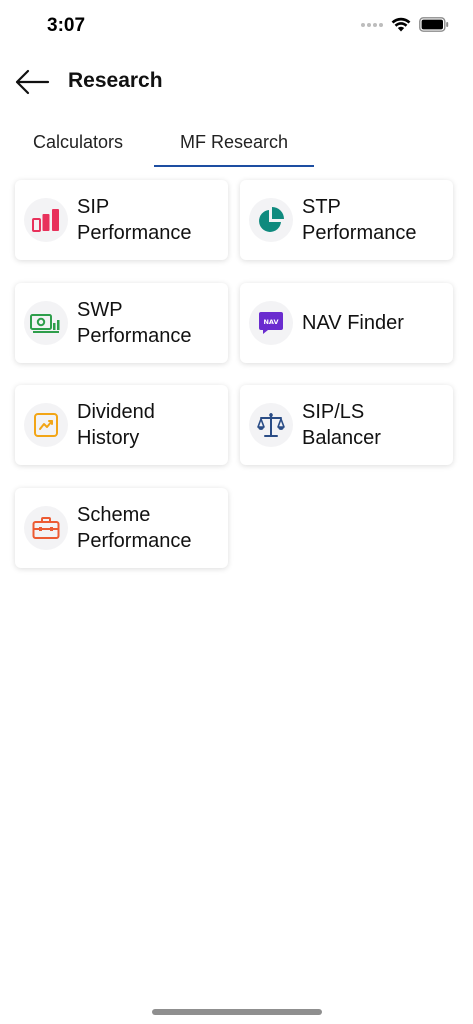 The image size is (473, 1024). I want to click on home-indicator, so click(237, 1012).